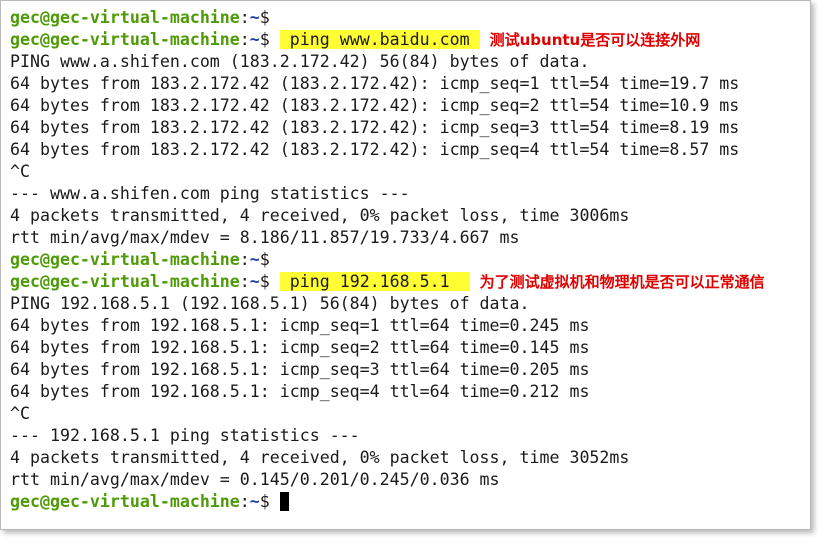  What do you see at coordinates (210, 193) in the screenshot?
I see `ping-stats-header: --- www.a.shifen.com ping statistics ---` at bounding box center [210, 193].